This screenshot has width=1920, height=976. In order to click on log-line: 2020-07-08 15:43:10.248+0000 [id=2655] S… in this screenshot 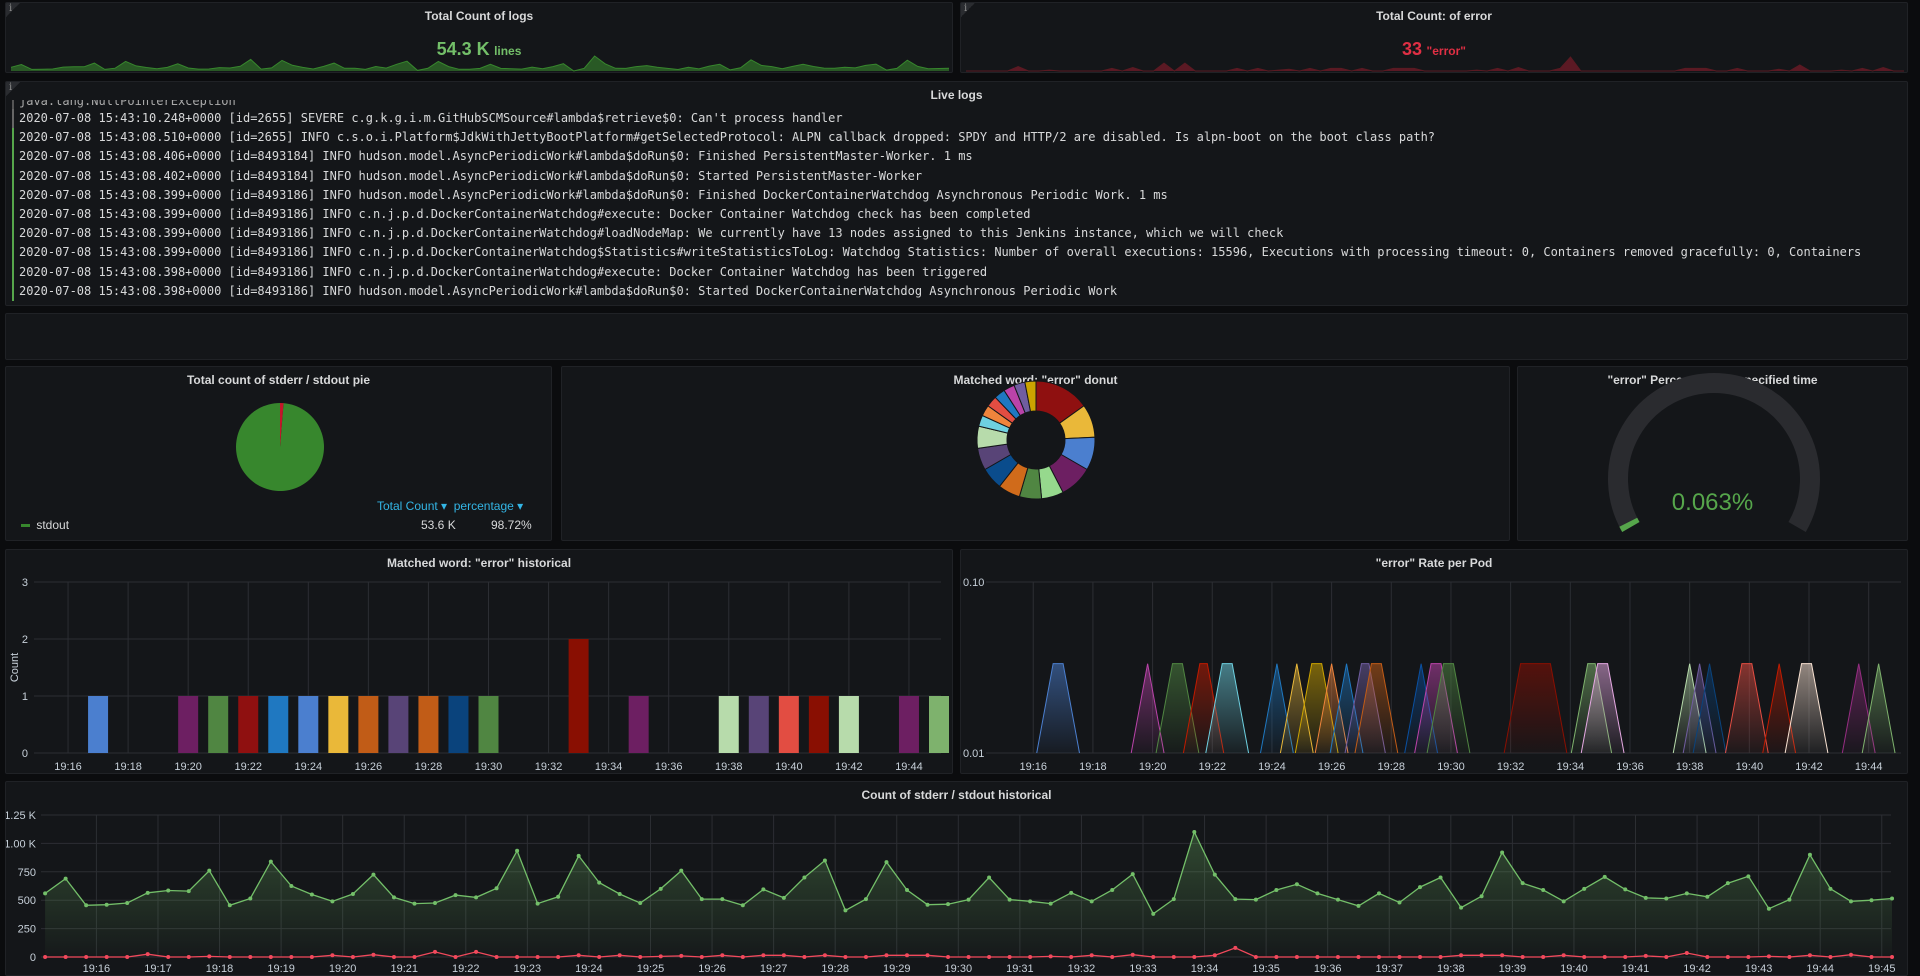, I will do `click(956, 119)`.